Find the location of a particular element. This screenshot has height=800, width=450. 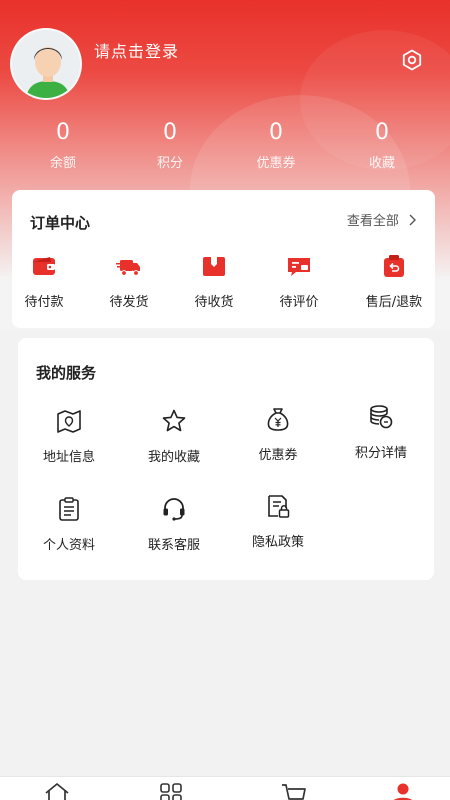

service-label: 隐私政策 is located at coordinates (277, 542).